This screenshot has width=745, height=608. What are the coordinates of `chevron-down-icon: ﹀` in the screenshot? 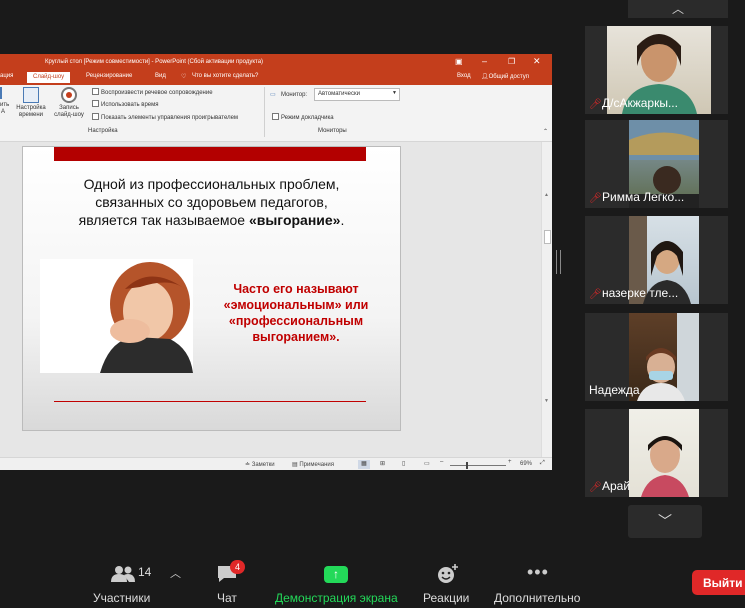 It's located at (665, 521).